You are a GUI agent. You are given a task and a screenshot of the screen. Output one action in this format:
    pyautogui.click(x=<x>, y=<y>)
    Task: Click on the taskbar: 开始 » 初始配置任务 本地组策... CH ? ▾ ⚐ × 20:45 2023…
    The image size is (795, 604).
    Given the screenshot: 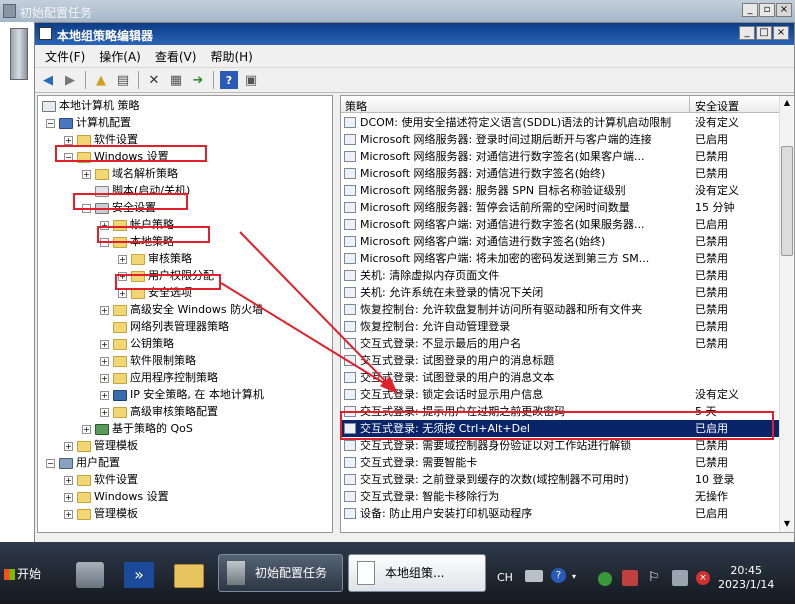 What is the action you would take?
    pyautogui.click(x=397, y=573)
    